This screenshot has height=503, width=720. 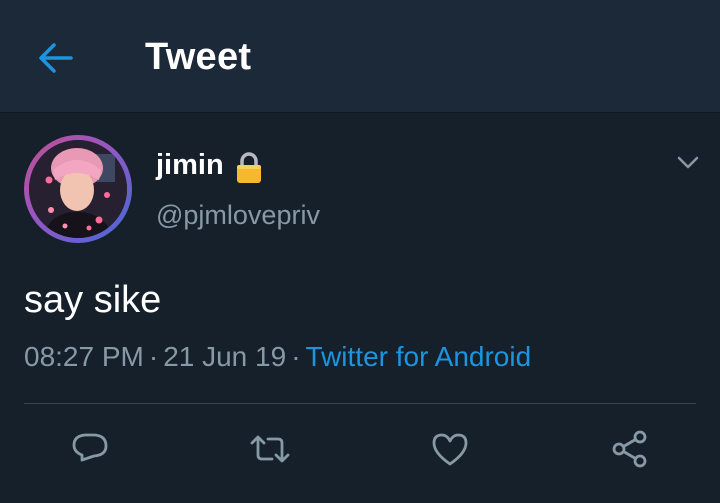 I want to click on heart-icon, so click(x=450, y=449).